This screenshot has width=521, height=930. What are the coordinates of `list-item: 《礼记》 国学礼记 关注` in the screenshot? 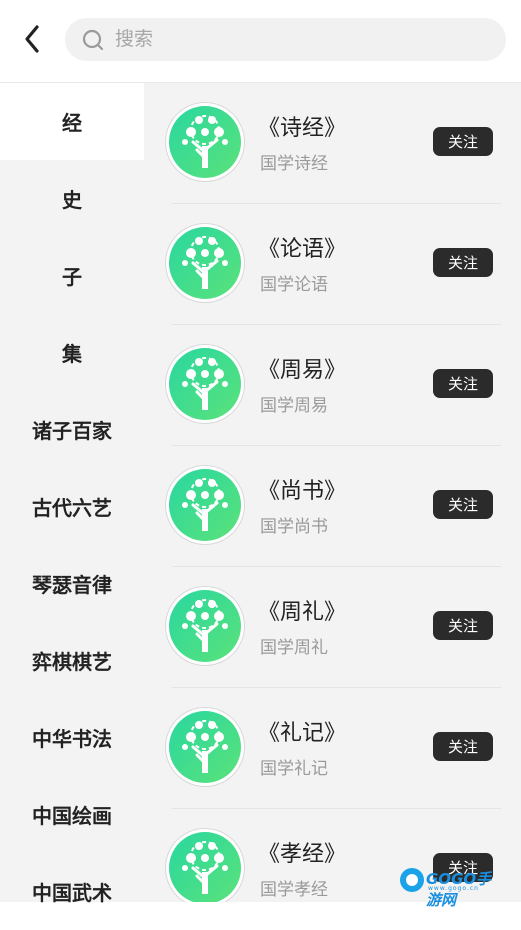 It's located at (332, 748).